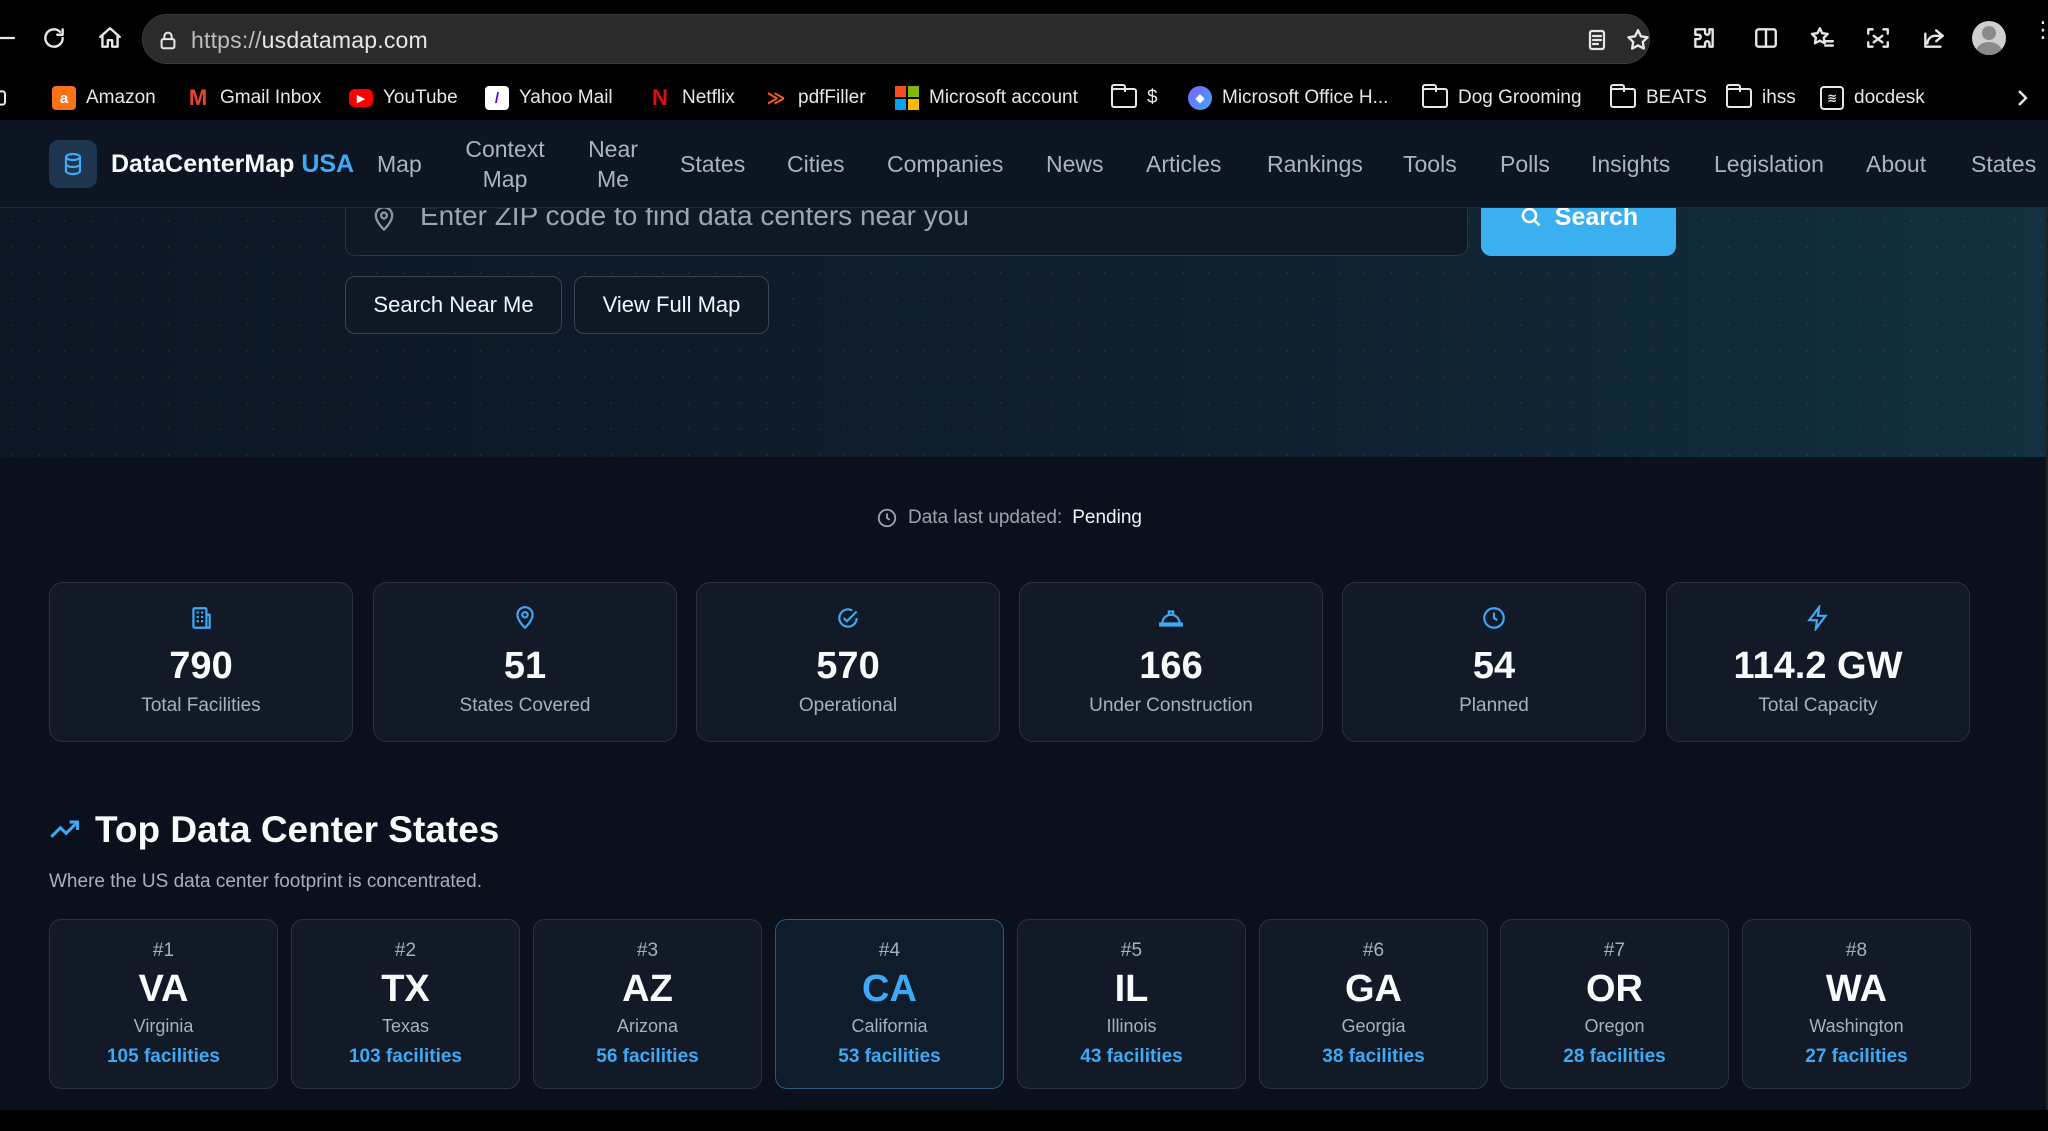 Image resolution: width=2048 pixels, height=1131 pixels. I want to click on state-card-wa: #8 WA Washington 27 facilities, so click(1856, 1004).